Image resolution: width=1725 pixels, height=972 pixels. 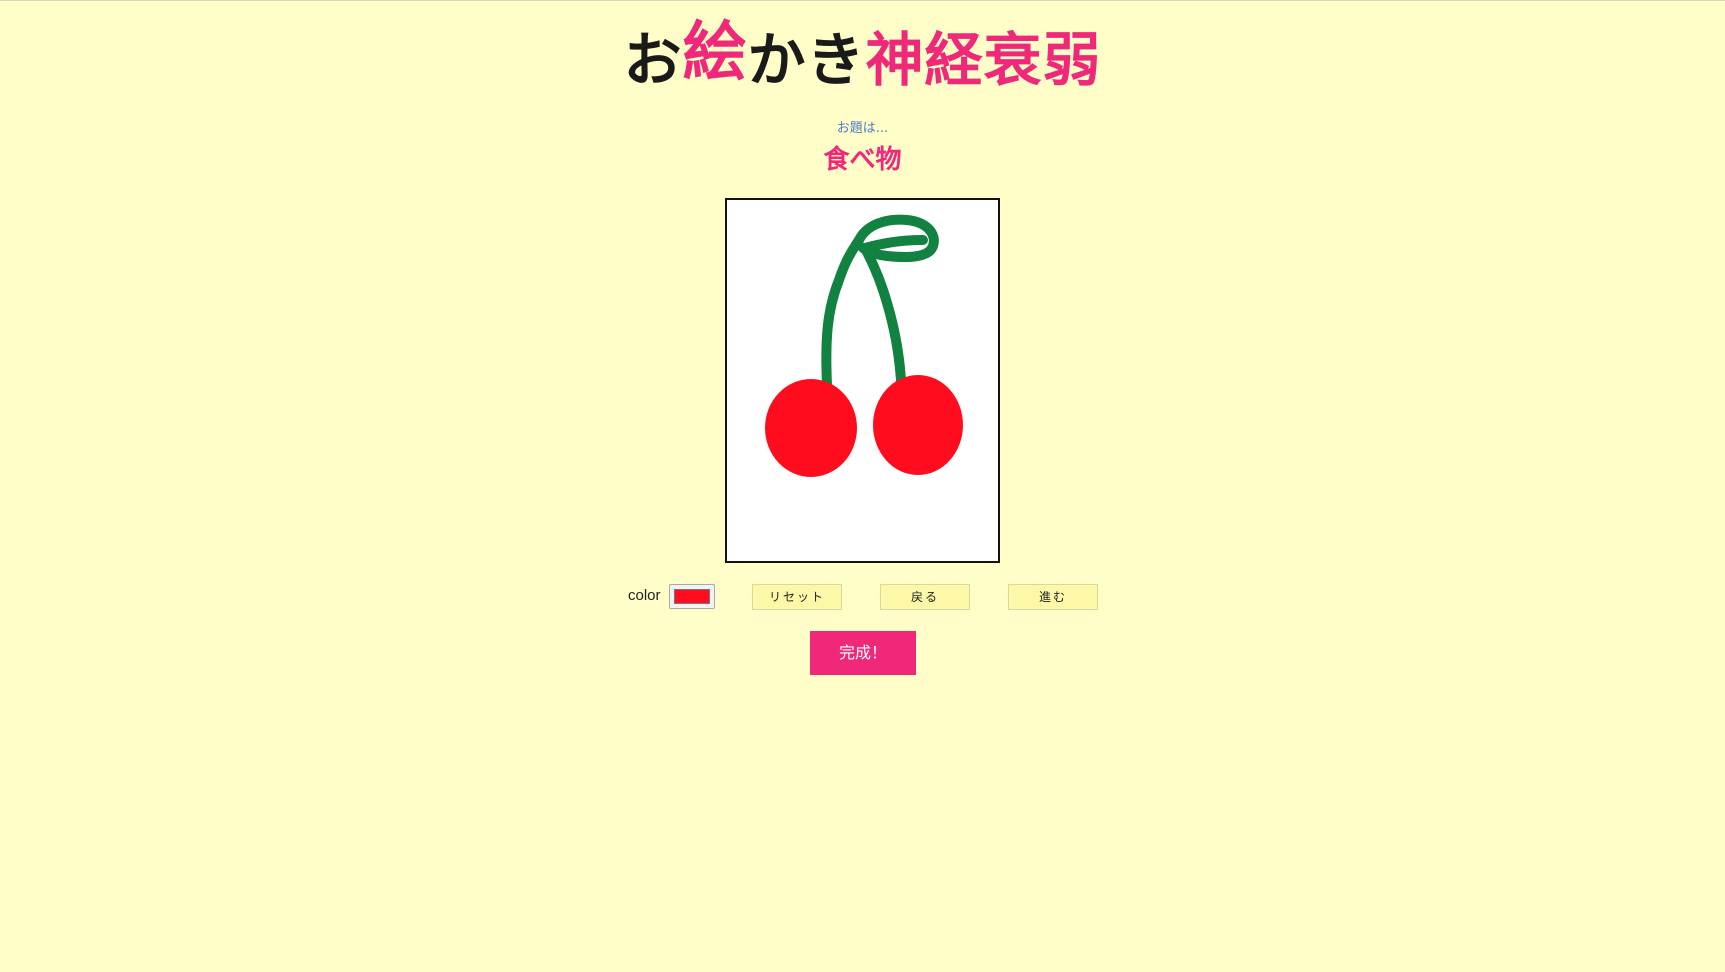 I want to click on color-picker-fill, so click(x=692, y=596).